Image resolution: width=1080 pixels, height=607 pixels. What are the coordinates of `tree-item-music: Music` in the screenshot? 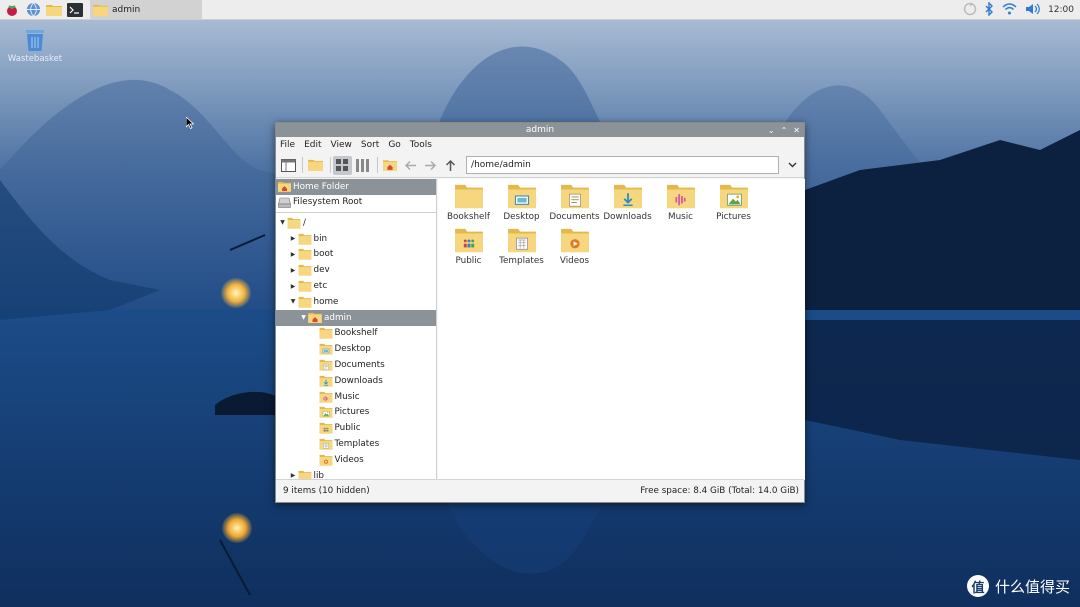 It's located at (356, 397).